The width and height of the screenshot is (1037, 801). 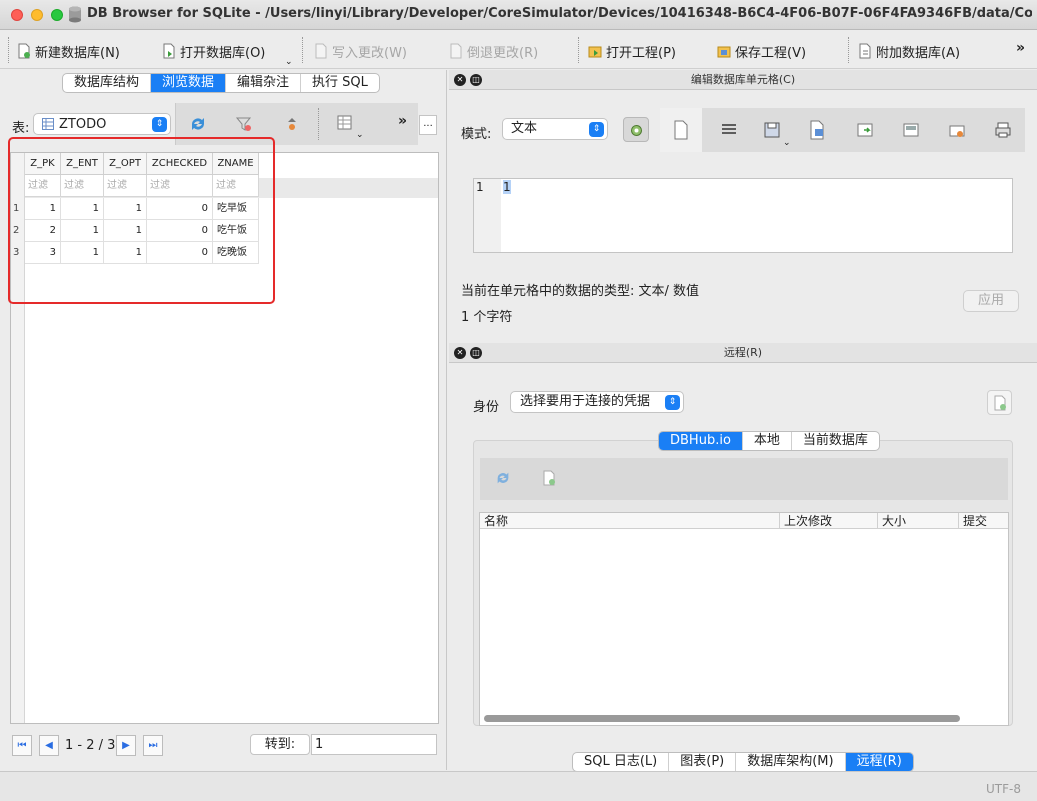 I want to click on open-database-dropdown-icon: ⌄, so click(x=289, y=62).